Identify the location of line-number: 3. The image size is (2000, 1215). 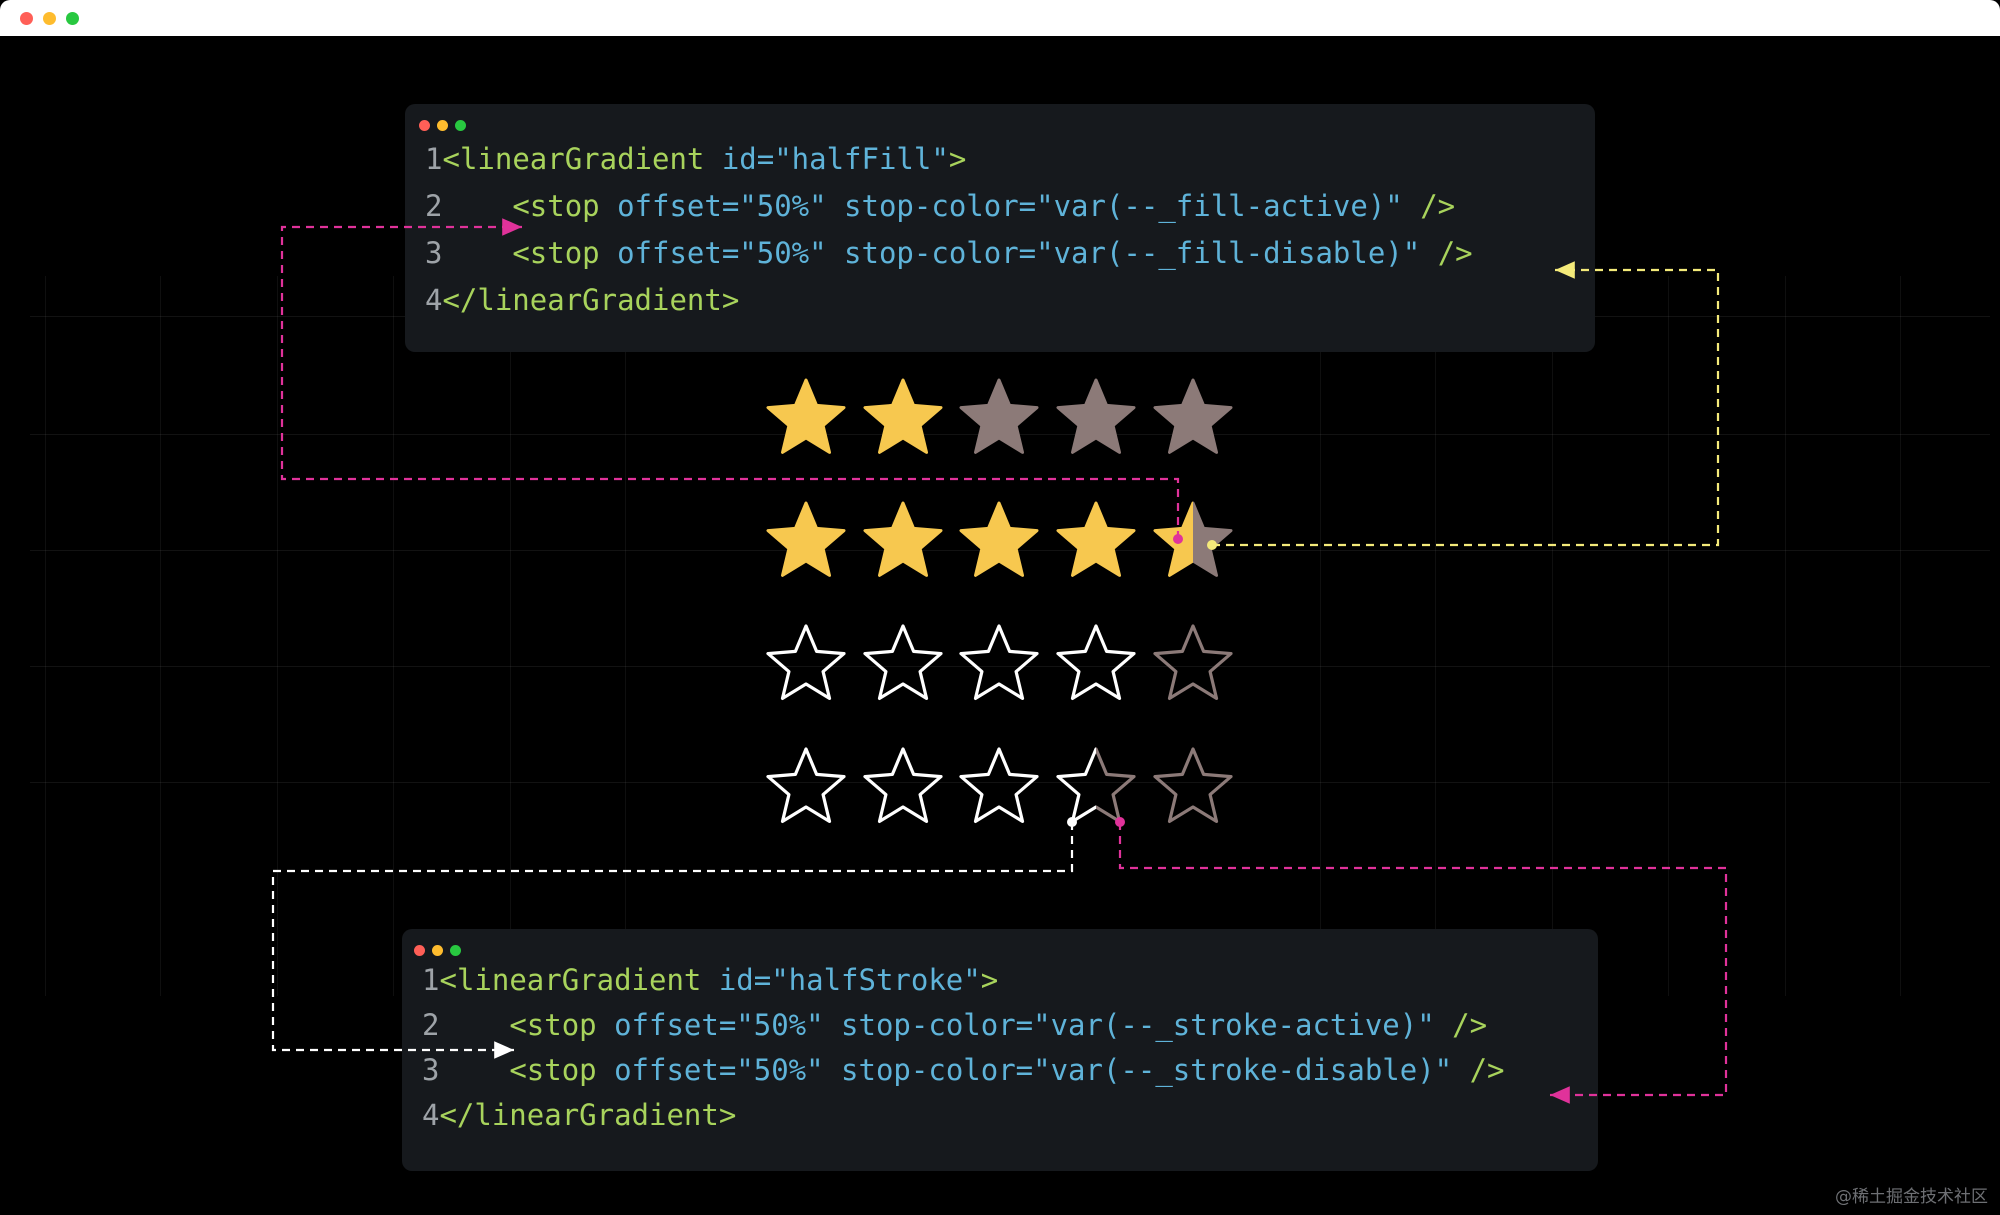
(431, 1070).